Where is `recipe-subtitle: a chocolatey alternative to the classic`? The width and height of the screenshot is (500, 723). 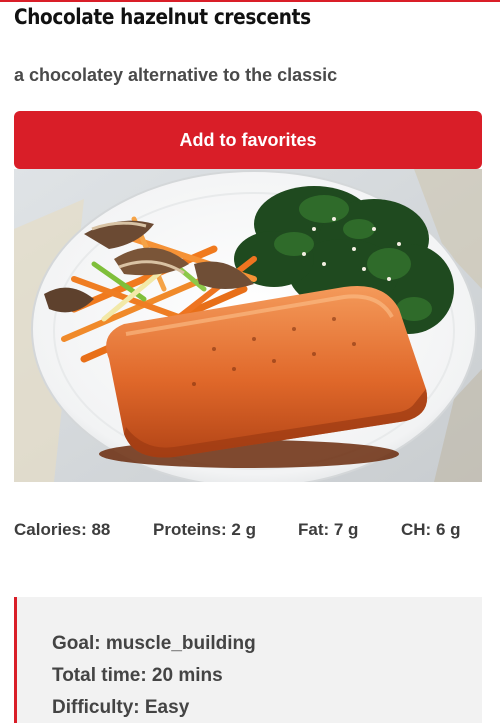
recipe-subtitle: a chocolatey alternative to the classic is located at coordinates (176, 75).